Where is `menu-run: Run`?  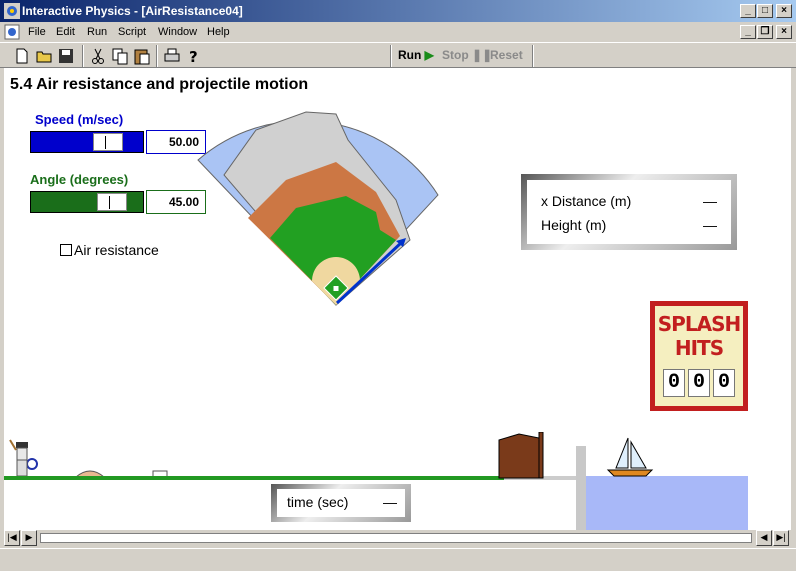 menu-run: Run is located at coordinates (97, 32).